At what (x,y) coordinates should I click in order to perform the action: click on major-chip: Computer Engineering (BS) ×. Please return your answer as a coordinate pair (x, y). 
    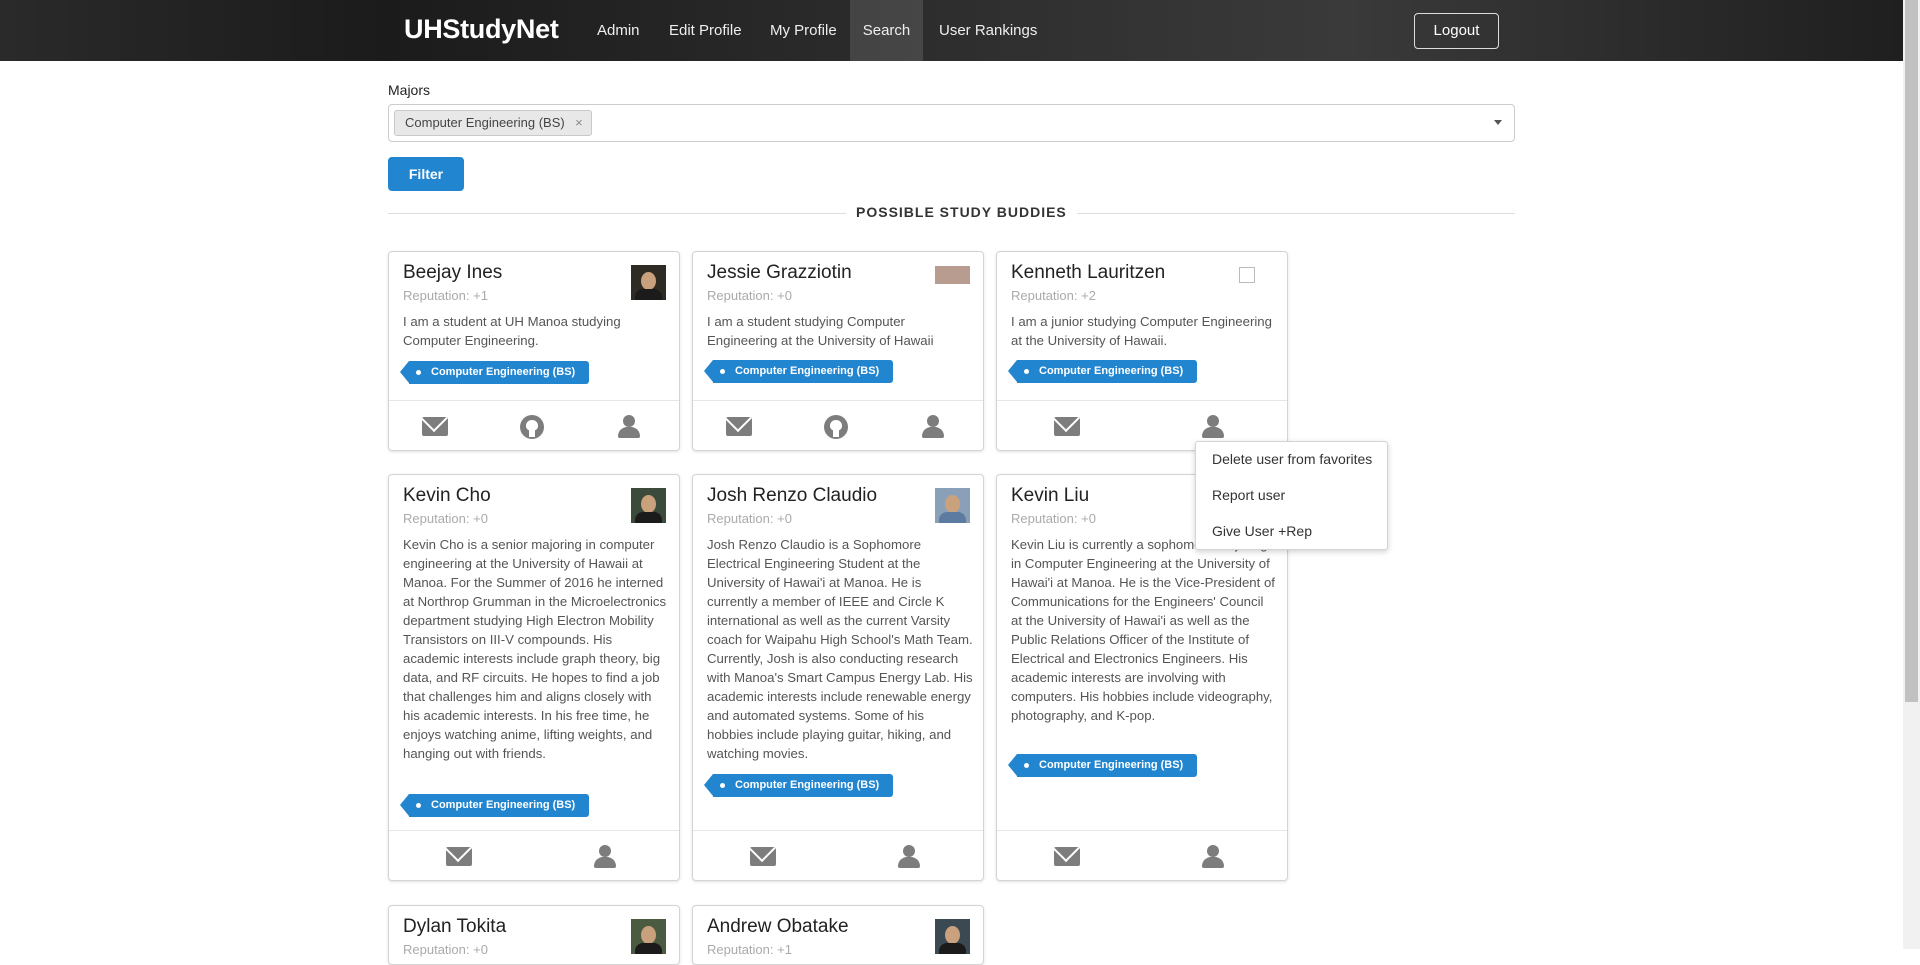
    Looking at the image, I should click on (493, 123).